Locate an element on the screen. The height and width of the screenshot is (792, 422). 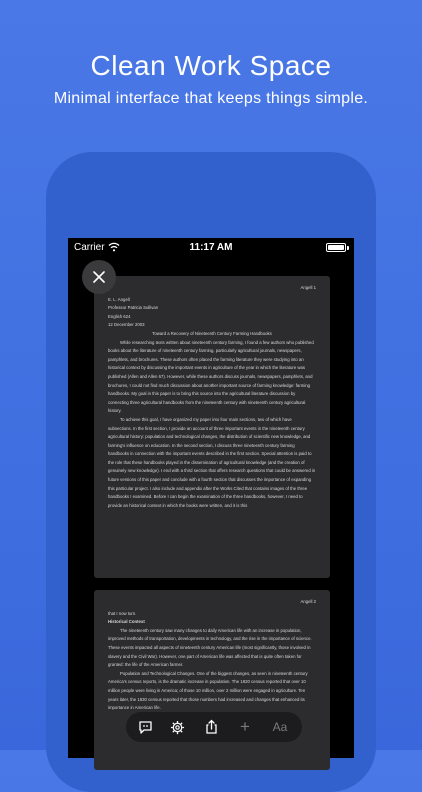
share-button is located at coordinates (211, 727).